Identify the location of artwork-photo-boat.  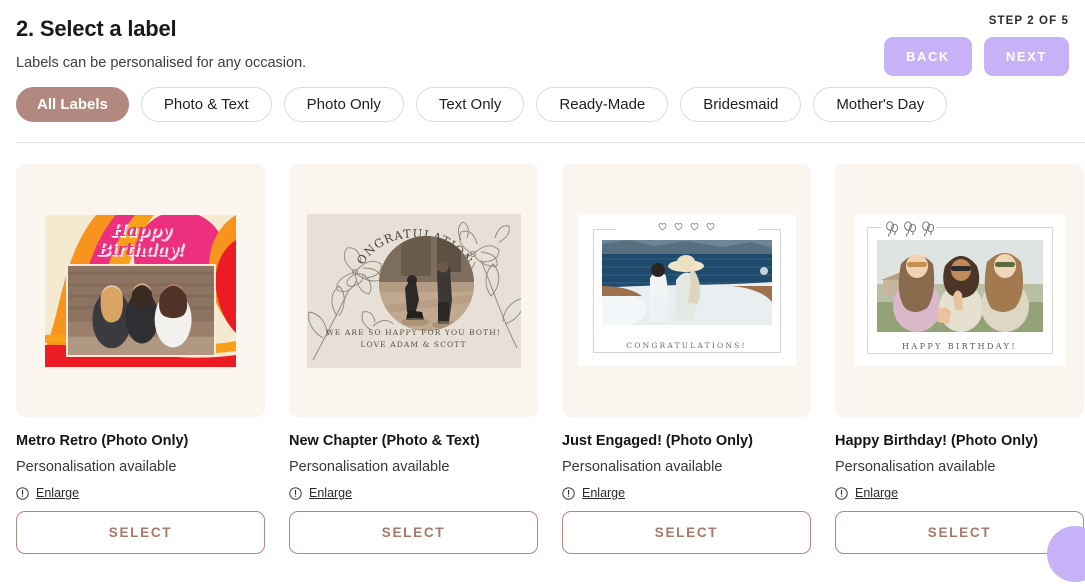
(686, 282).